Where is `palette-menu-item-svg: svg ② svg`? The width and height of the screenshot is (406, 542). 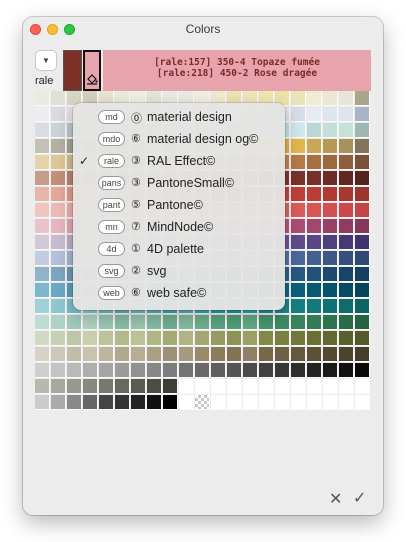
palette-menu-item-svg: svg ② svg is located at coordinates (179, 272).